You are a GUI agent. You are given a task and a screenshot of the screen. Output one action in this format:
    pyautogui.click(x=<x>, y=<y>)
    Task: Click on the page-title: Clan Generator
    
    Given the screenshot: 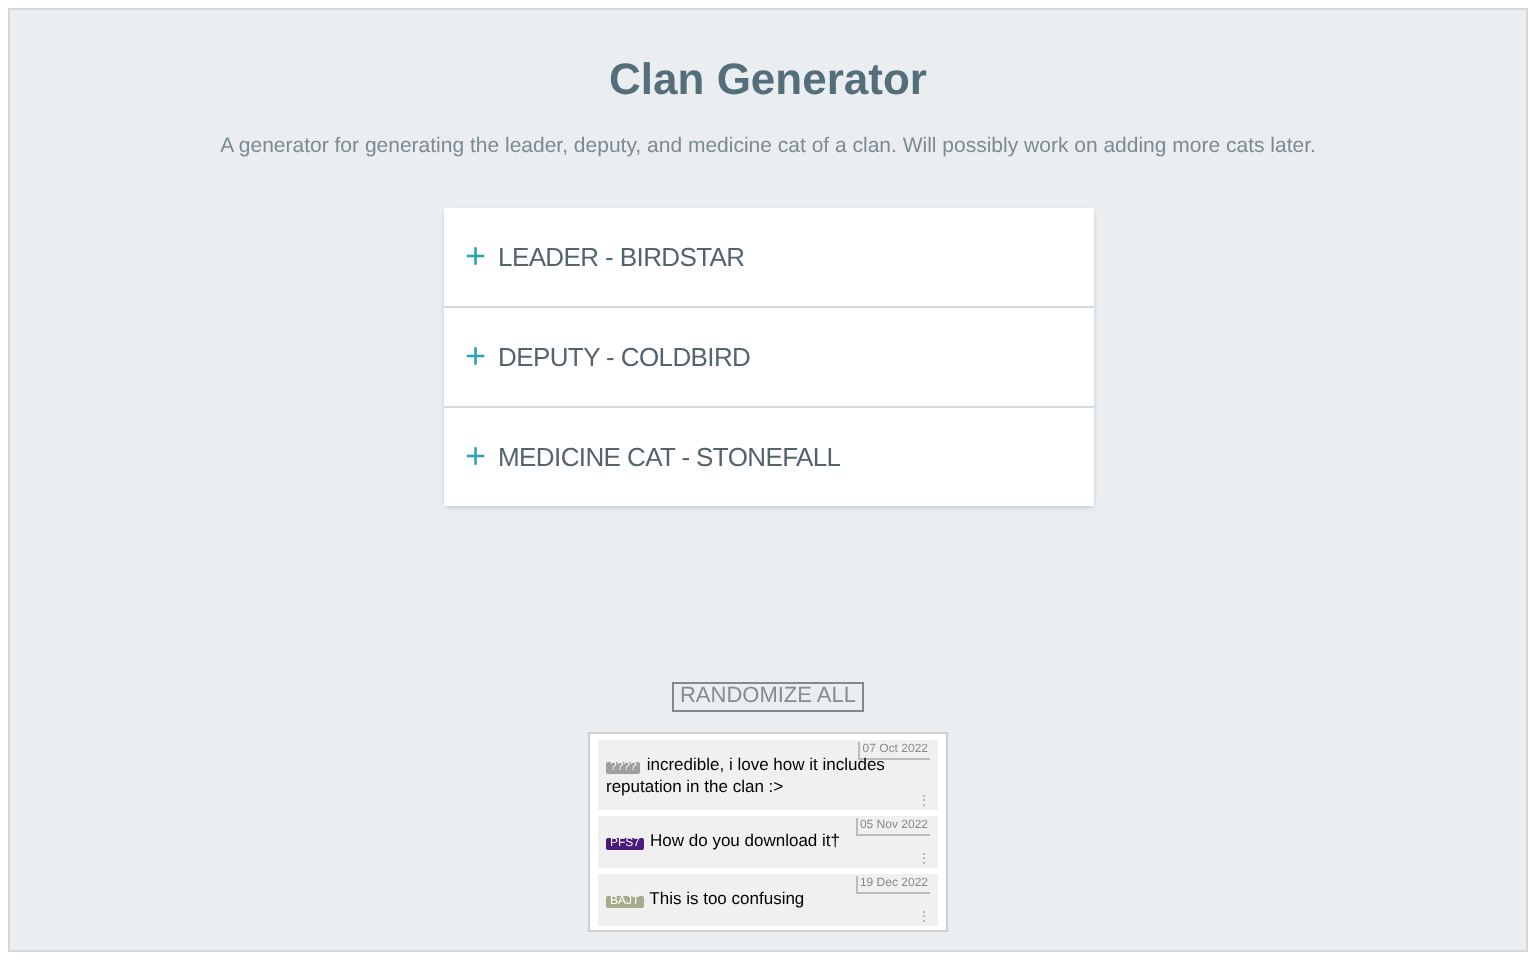 What is the action you would take?
    pyautogui.click(x=768, y=80)
    